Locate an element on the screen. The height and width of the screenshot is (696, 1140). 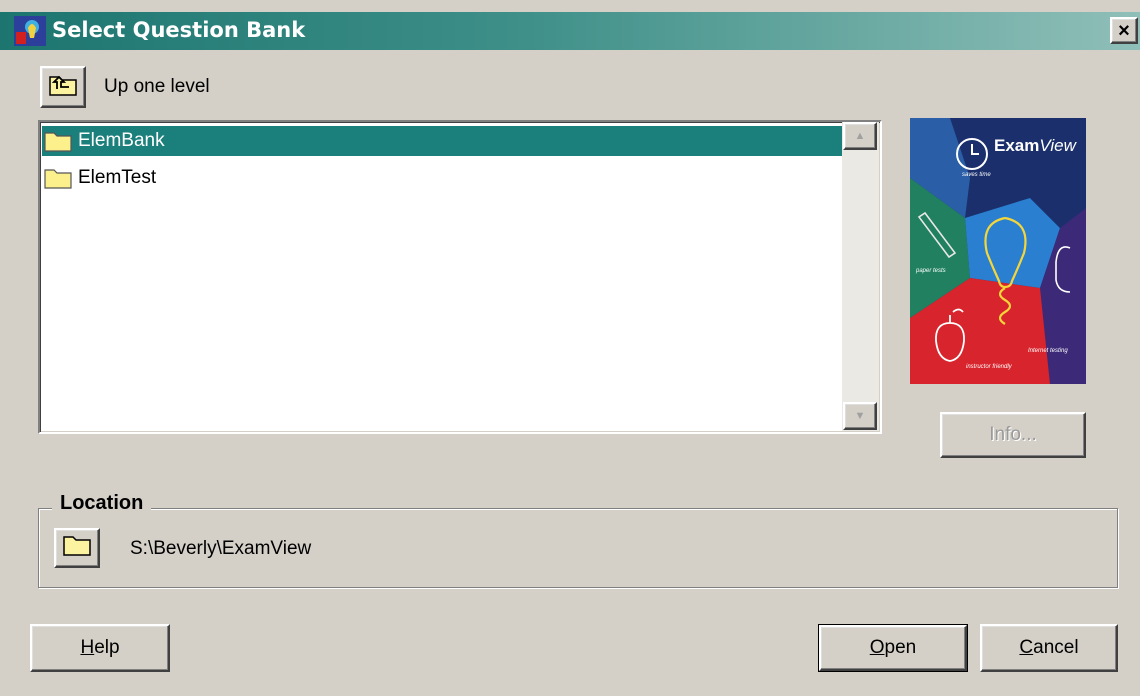
arrow-down-icon: ▼ is located at coordinates (860, 416).